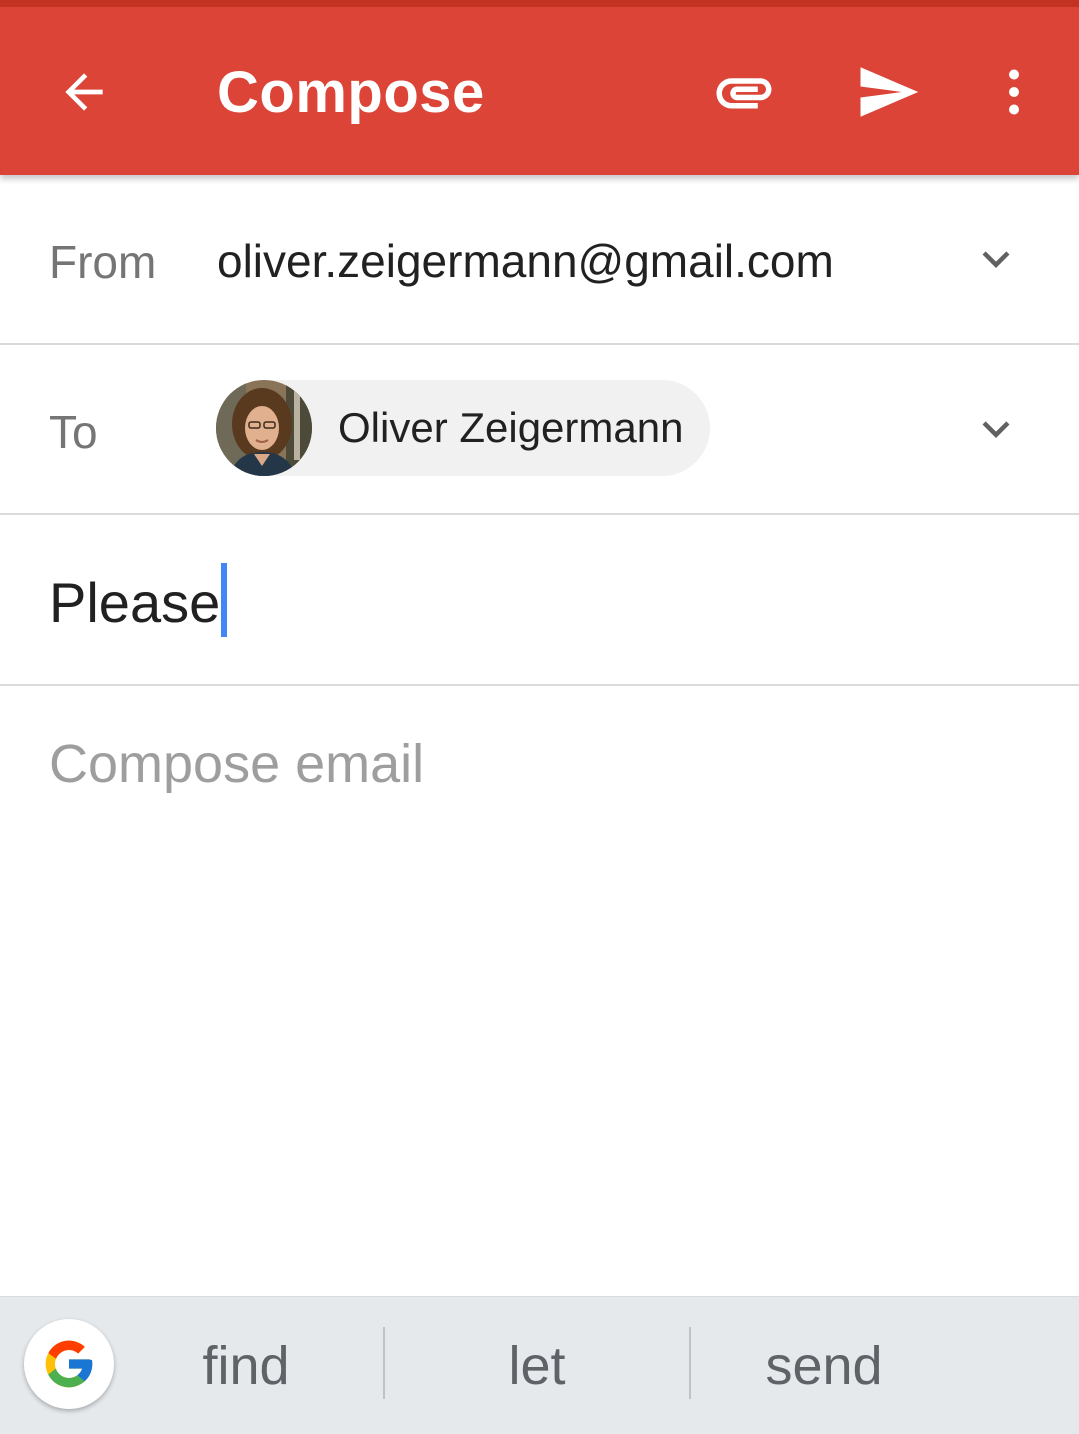 The width and height of the screenshot is (1079, 1434). What do you see at coordinates (351, 92) in the screenshot?
I see `page-title: Compose` at bounding box center [351, 92].